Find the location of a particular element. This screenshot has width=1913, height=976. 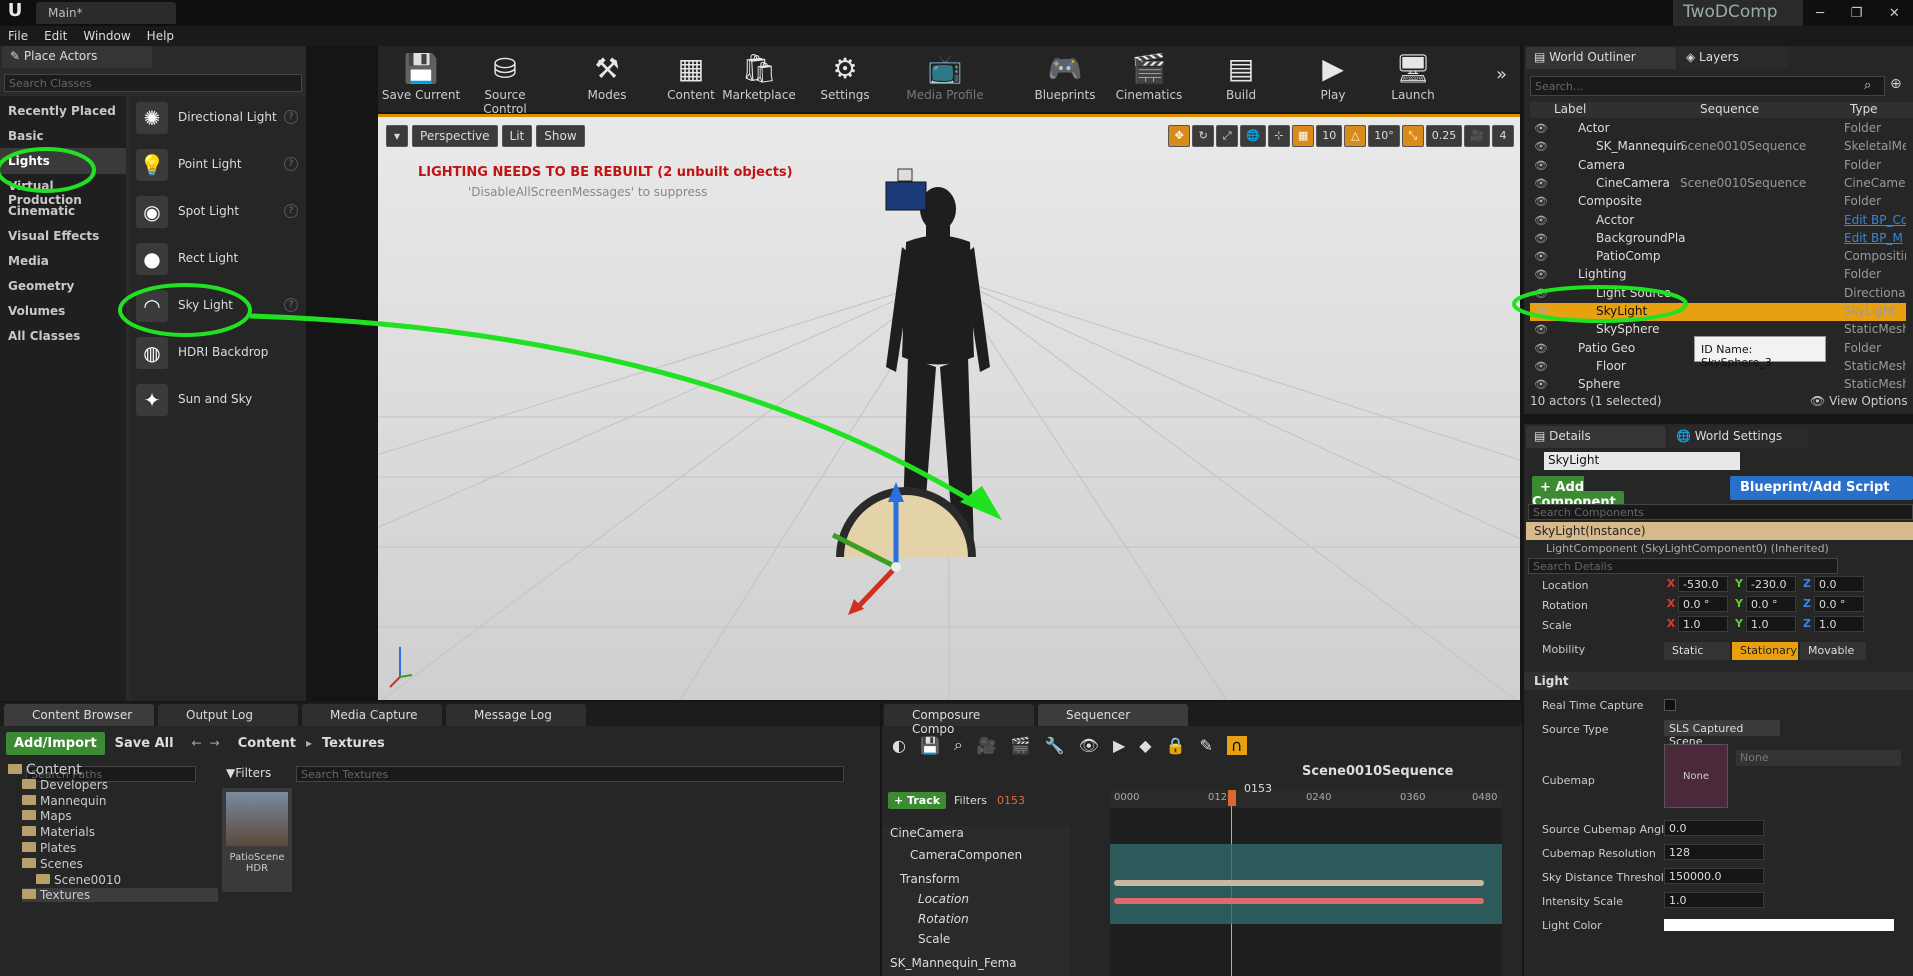

mobility-stationary-button: Stationary is located at coordinates (1765, 651).